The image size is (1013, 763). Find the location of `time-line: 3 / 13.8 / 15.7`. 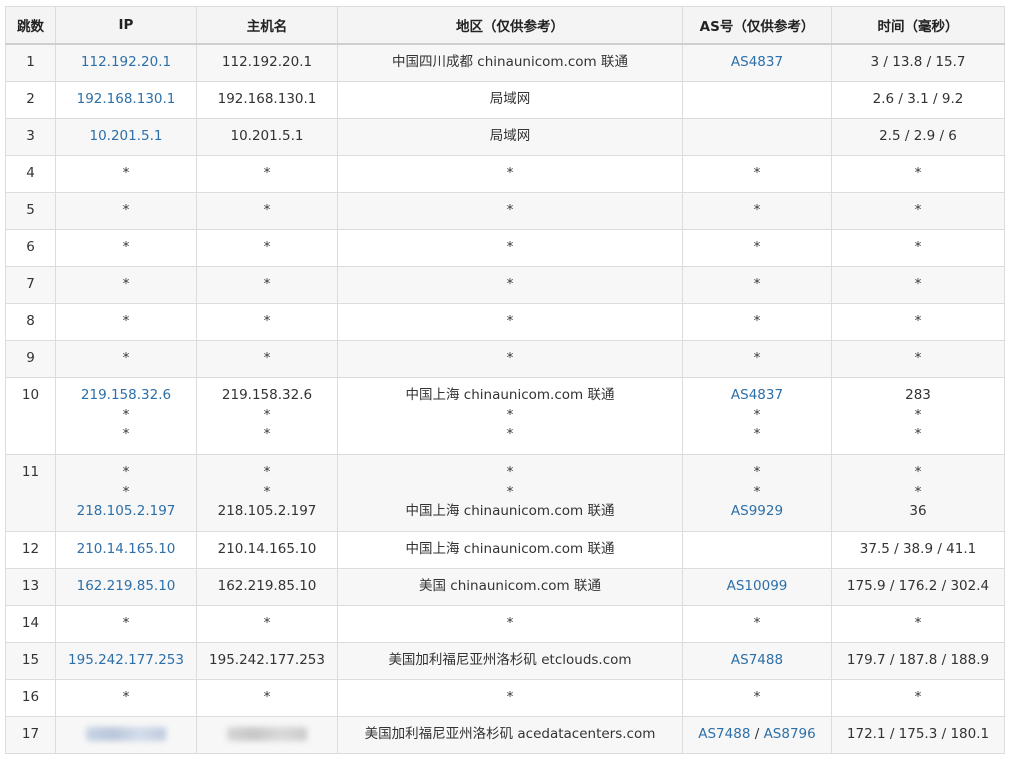

time-line: 3 / 13.8 / 15.7 is located at coordinates (918, 63).